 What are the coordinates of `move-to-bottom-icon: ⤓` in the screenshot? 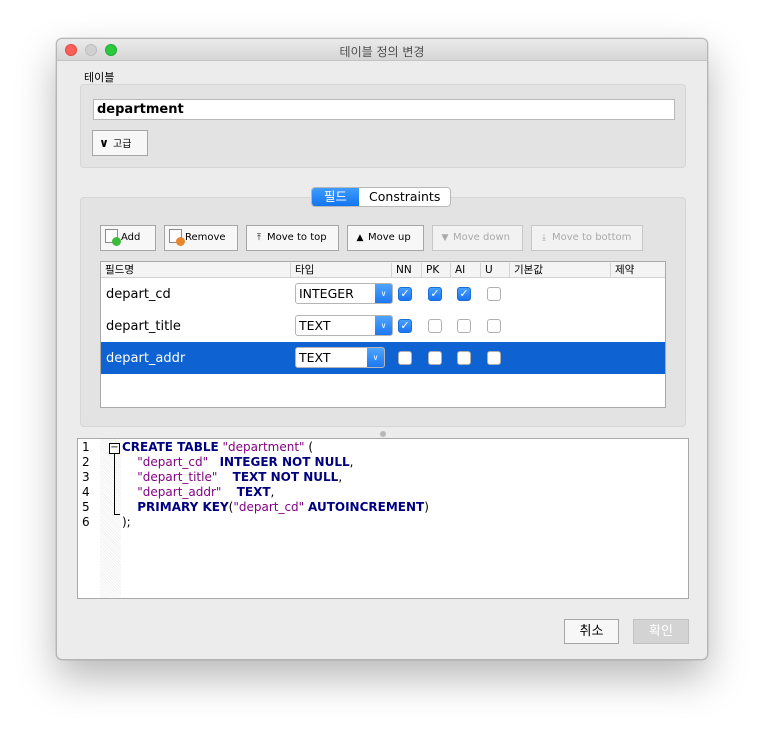 It's located at (544, 238).